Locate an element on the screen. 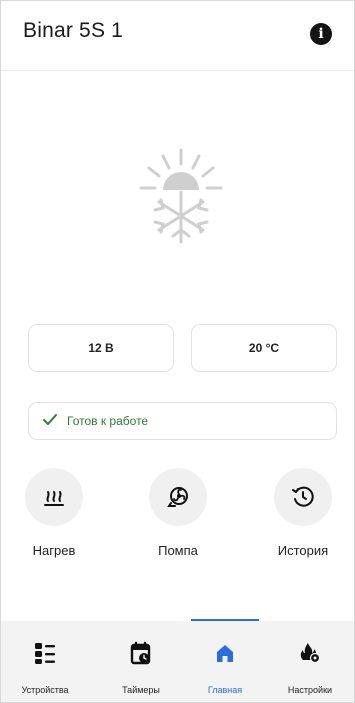  temperature-value: 20 °C is located at coordinates (264, 348).